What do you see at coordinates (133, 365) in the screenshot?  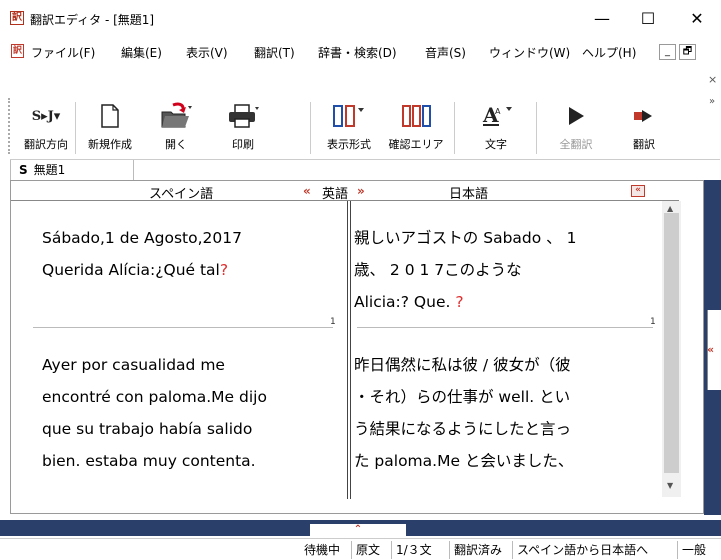 I see `source-line: Ayer por casualidad me` at bounding box center [133, 365].